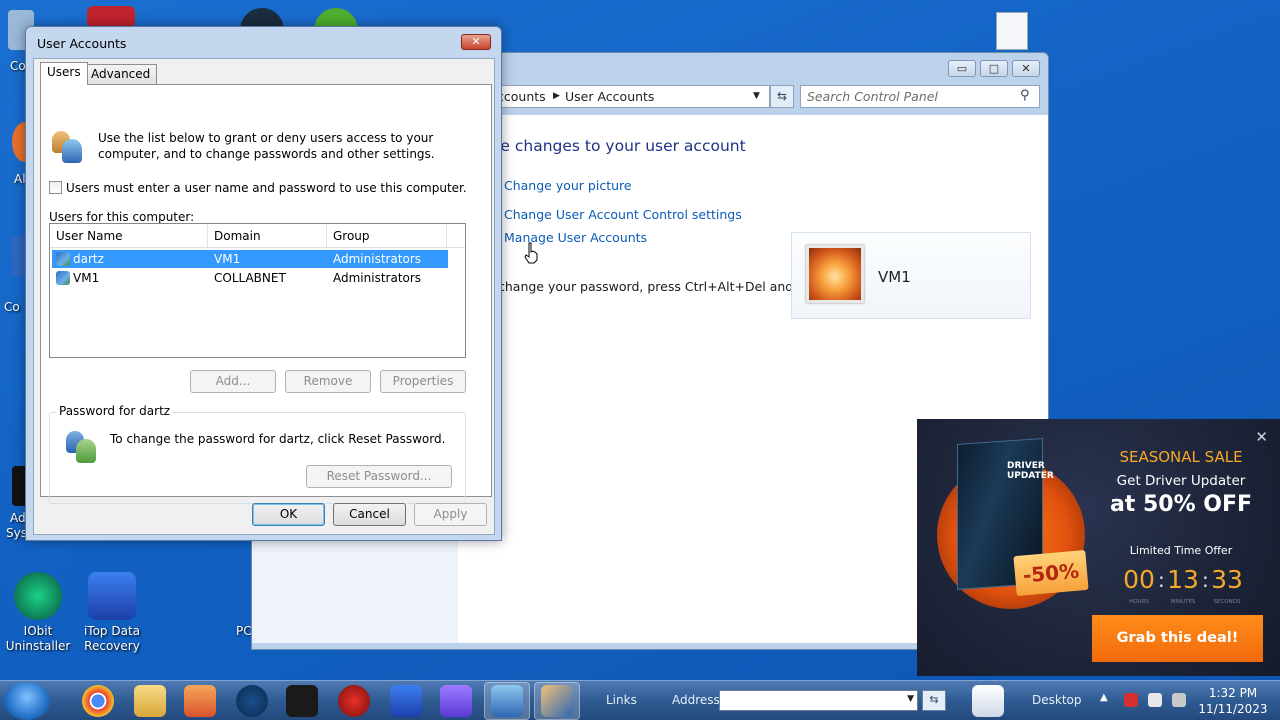 The image size is (1280, 720). Describe the element at coordinates (1057, 700) in the screenshot. I see `desktop-toolbar-label: Desktop` at that location.